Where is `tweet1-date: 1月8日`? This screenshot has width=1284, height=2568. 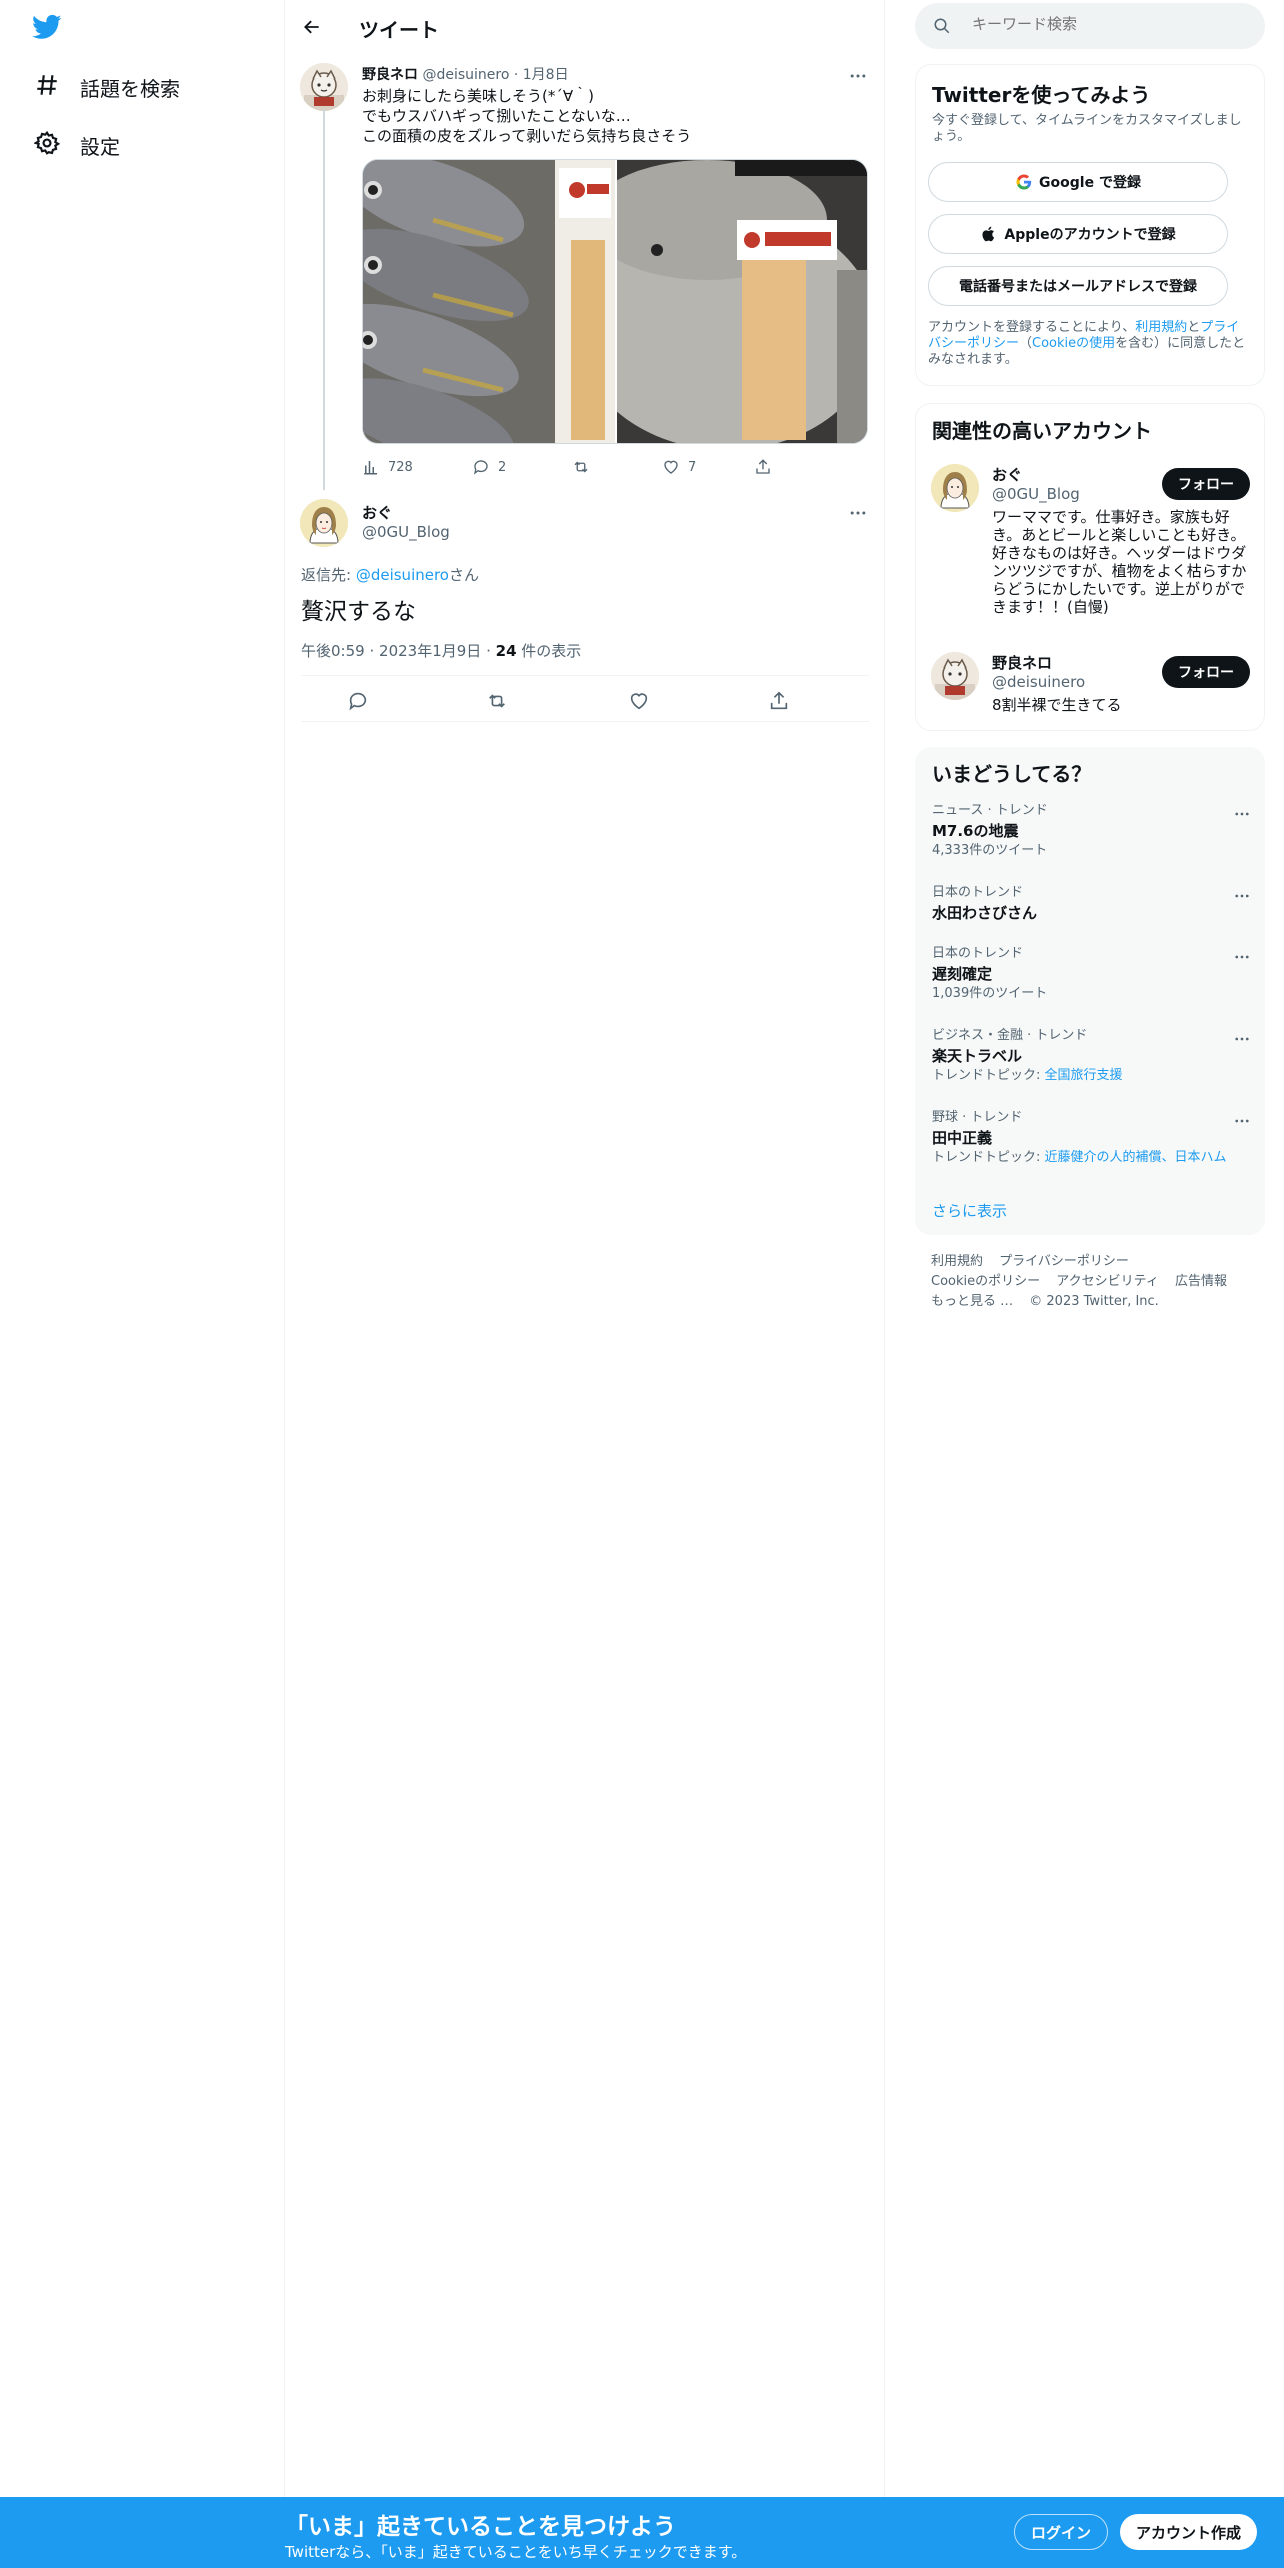 tweet1-date: 1月8日 is located at coordinates (546, 75).